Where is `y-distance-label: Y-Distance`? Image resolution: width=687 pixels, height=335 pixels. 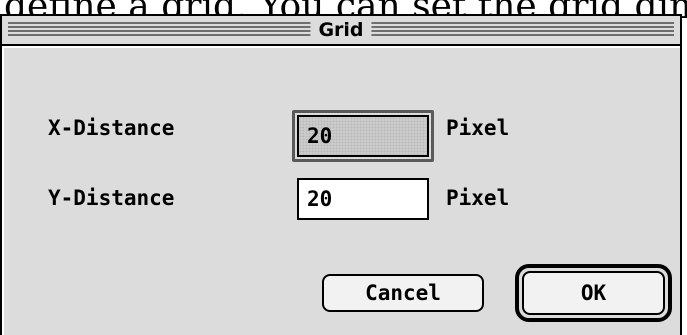 y-distance-label: Y-Distance is located at coordinates (111, 198).